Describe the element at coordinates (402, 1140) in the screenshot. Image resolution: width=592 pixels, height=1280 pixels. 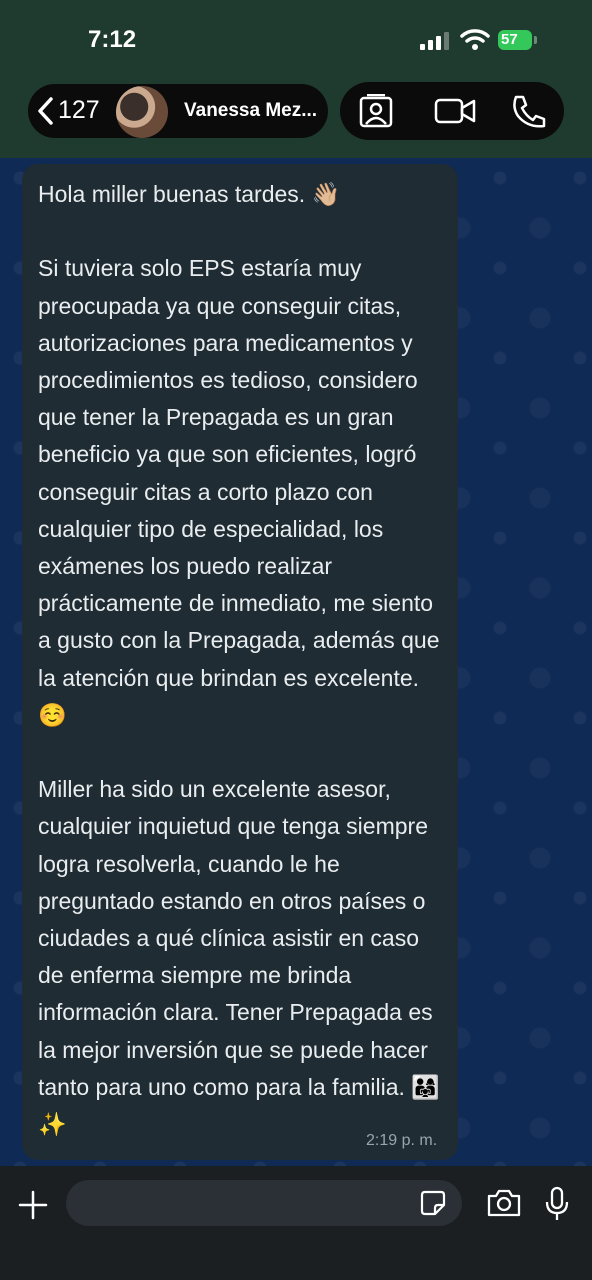
I see `message-timestamp: 2:19 p. m.` at that location.